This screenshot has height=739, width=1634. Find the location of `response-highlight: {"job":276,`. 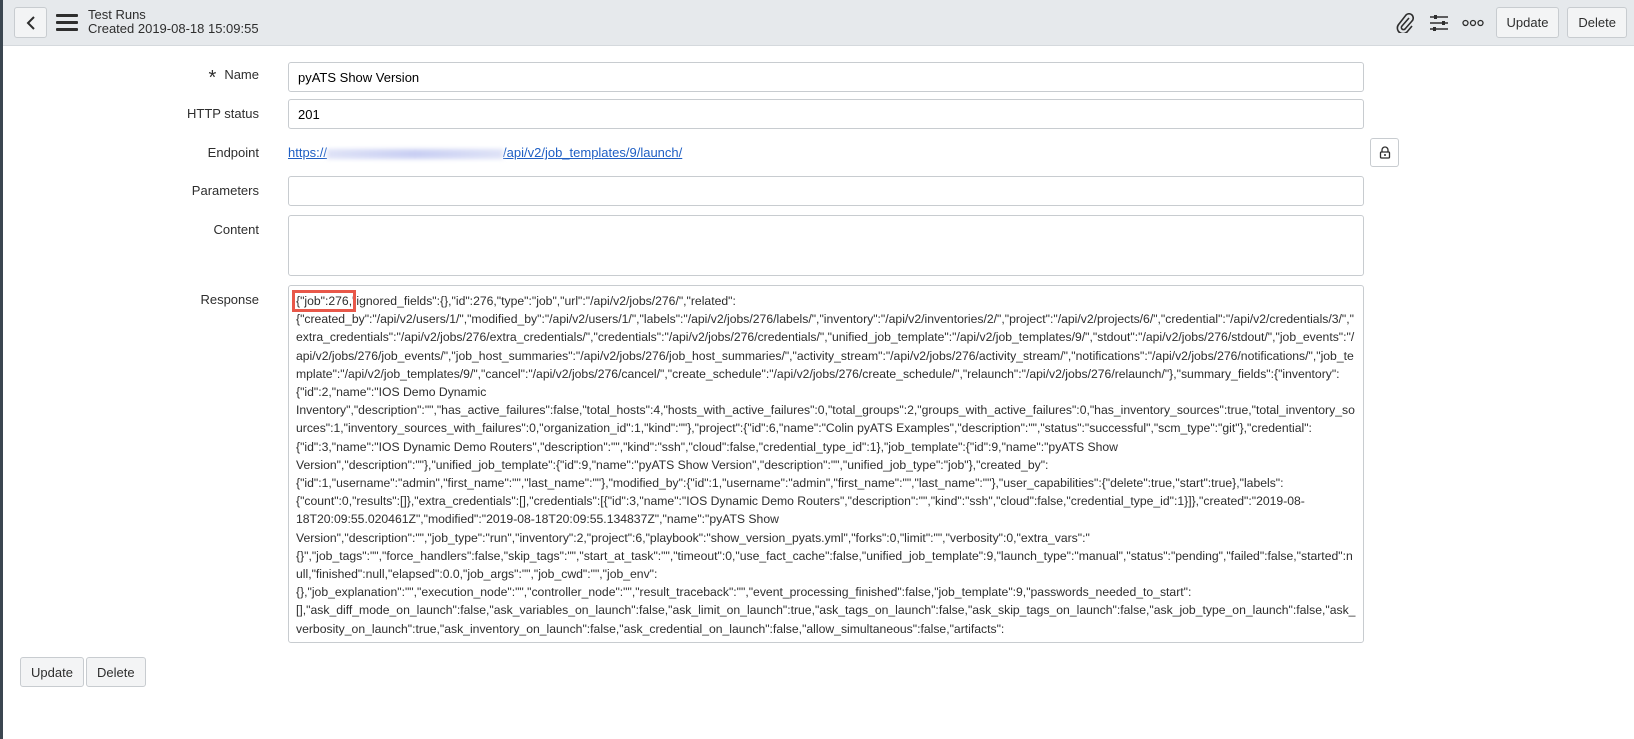

response-highlight: {"job":276, is located at coordinates (324, 301).